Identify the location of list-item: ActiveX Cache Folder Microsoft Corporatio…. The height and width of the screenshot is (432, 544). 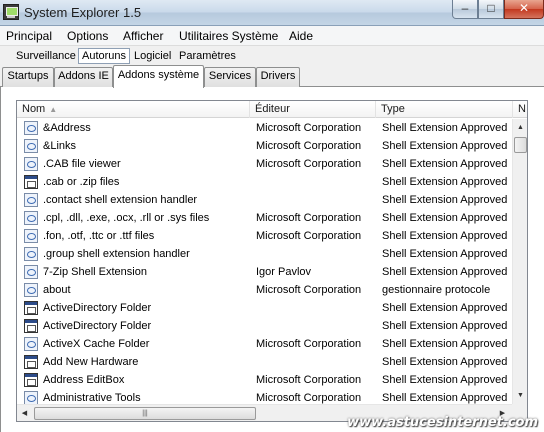
(264, 344).